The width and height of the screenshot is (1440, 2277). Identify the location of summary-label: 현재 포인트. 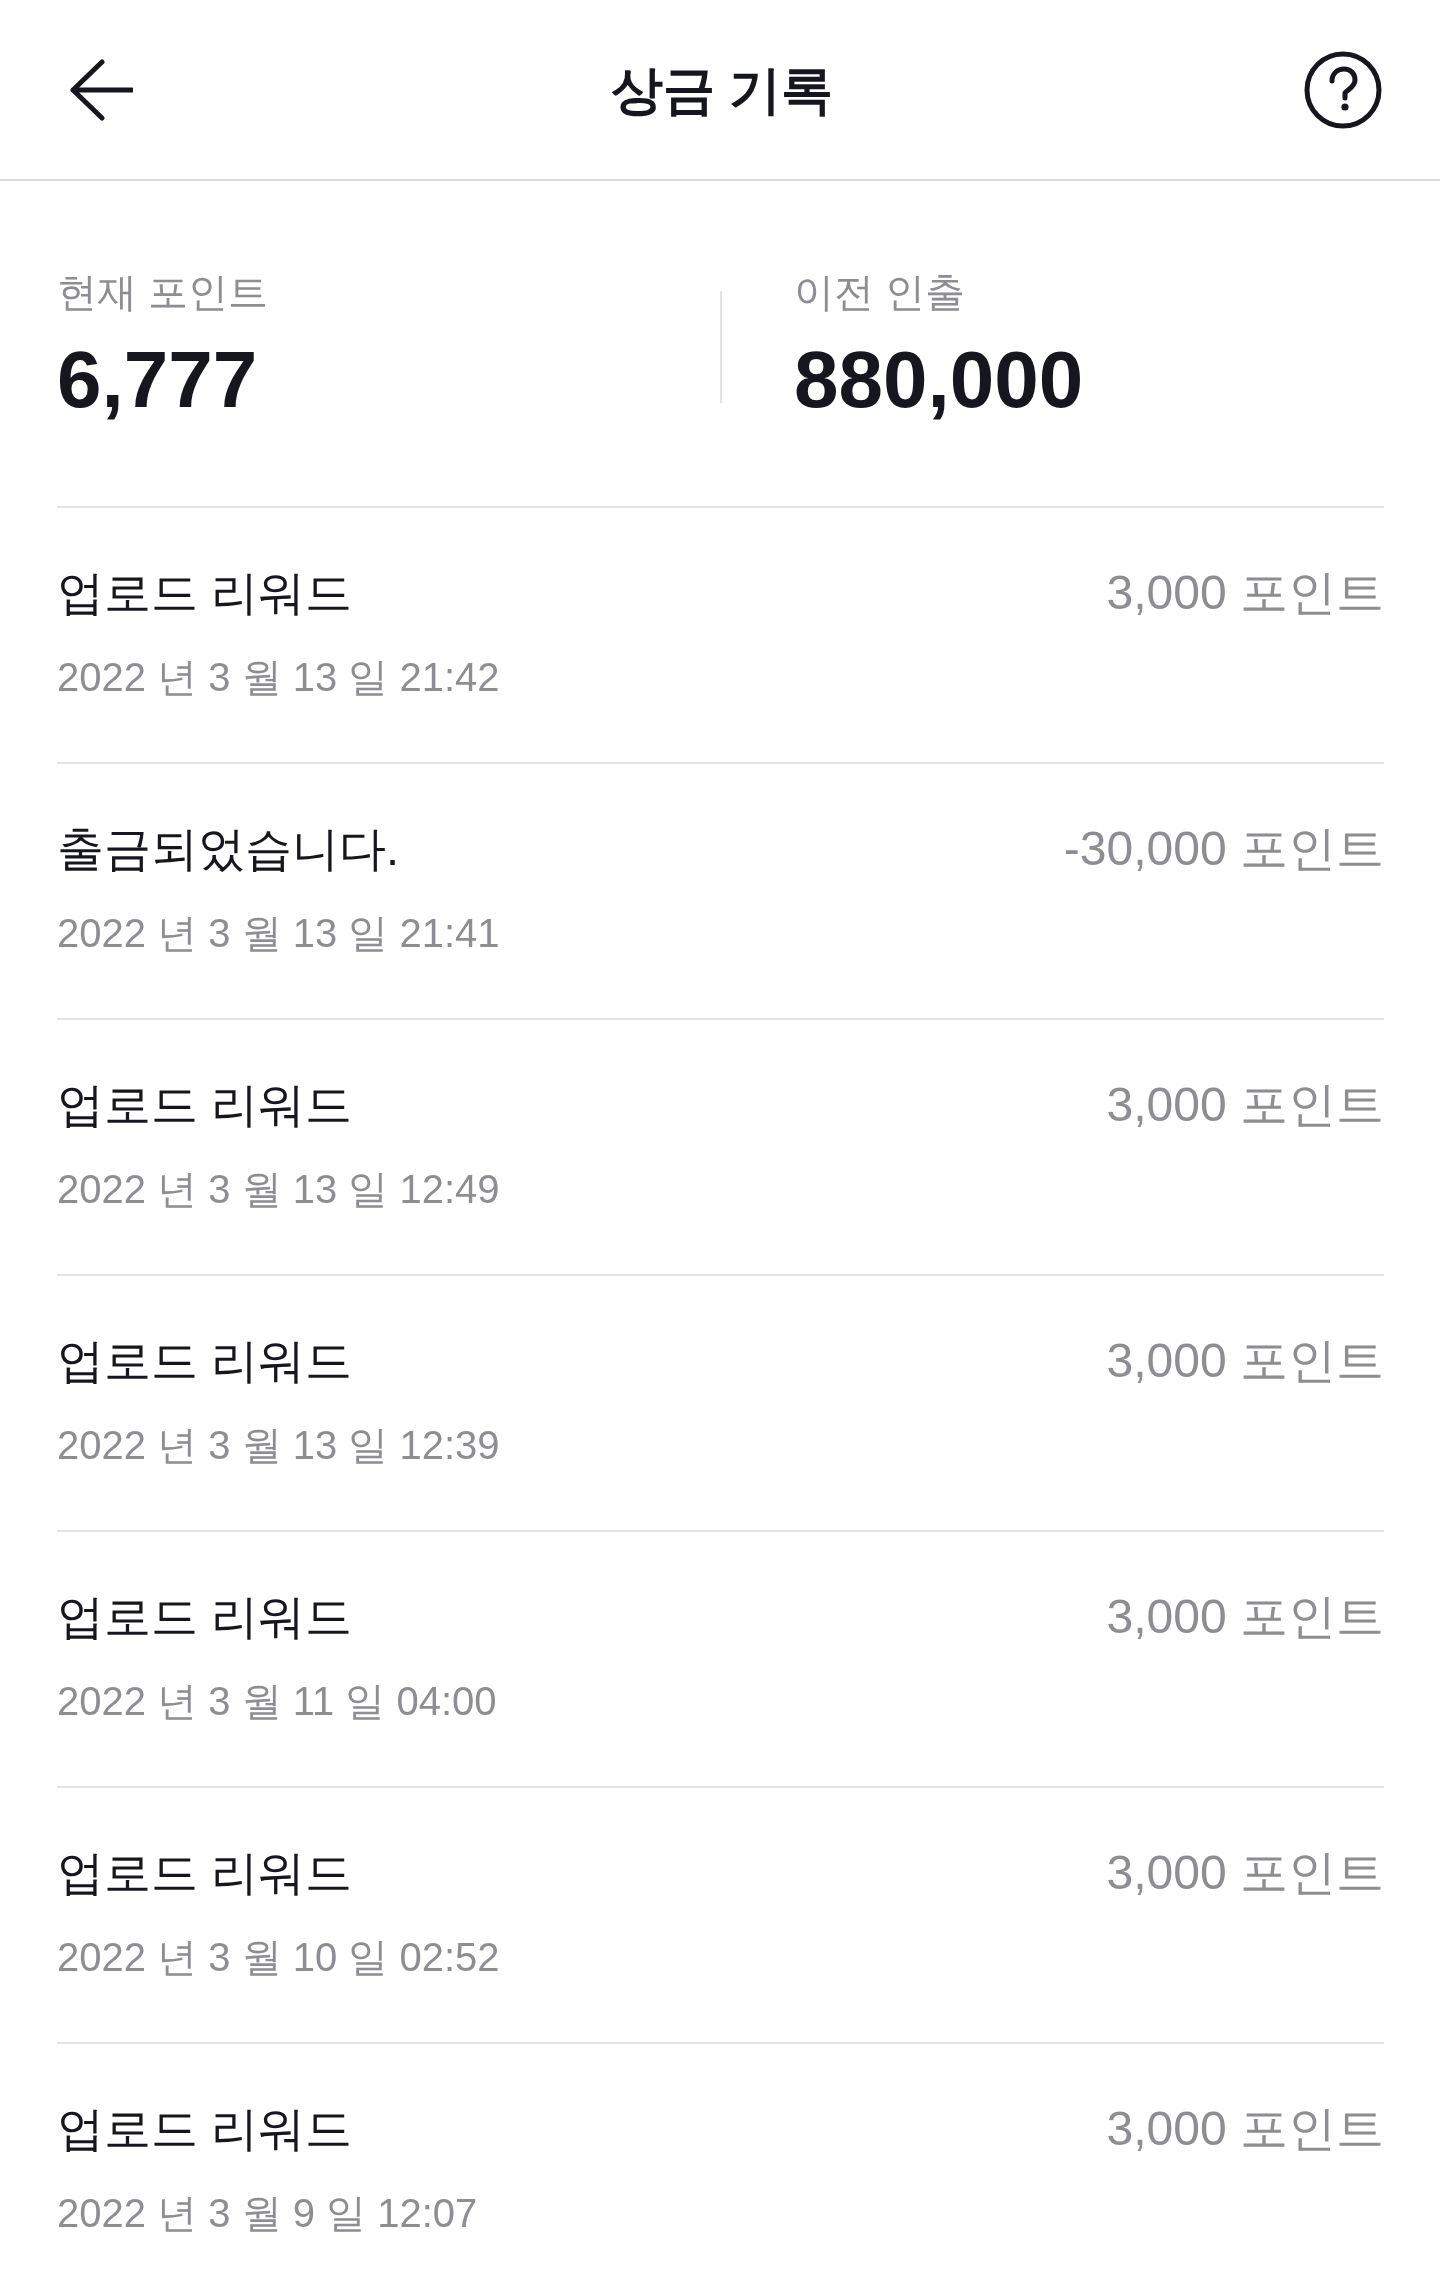
(163, 292).